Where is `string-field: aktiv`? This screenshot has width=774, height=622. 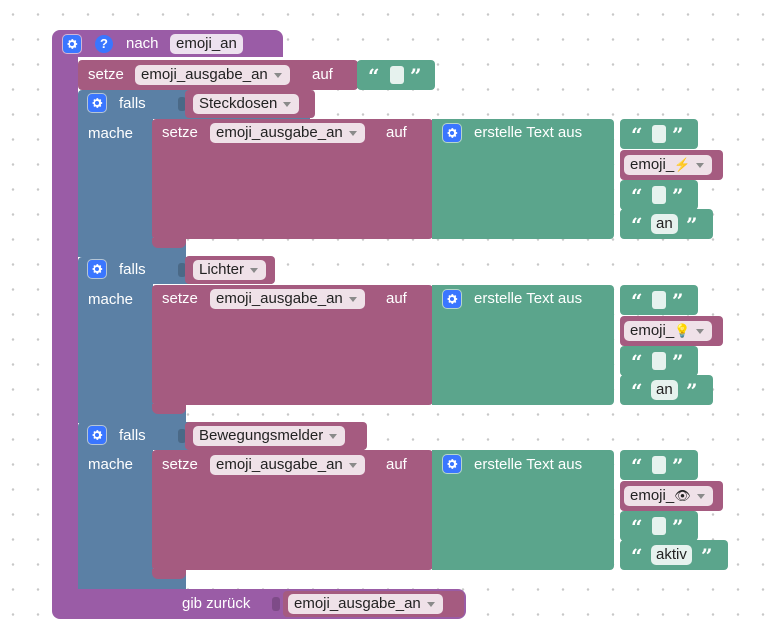 string-field: aktiv is located at coordinates (671, 555).